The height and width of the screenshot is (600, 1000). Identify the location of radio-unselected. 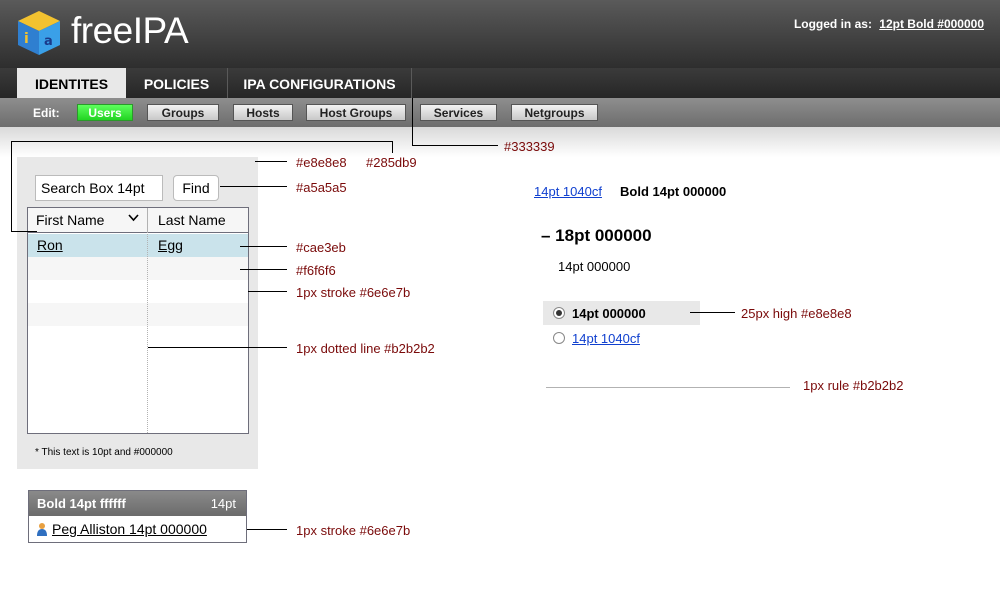
(559, 338).